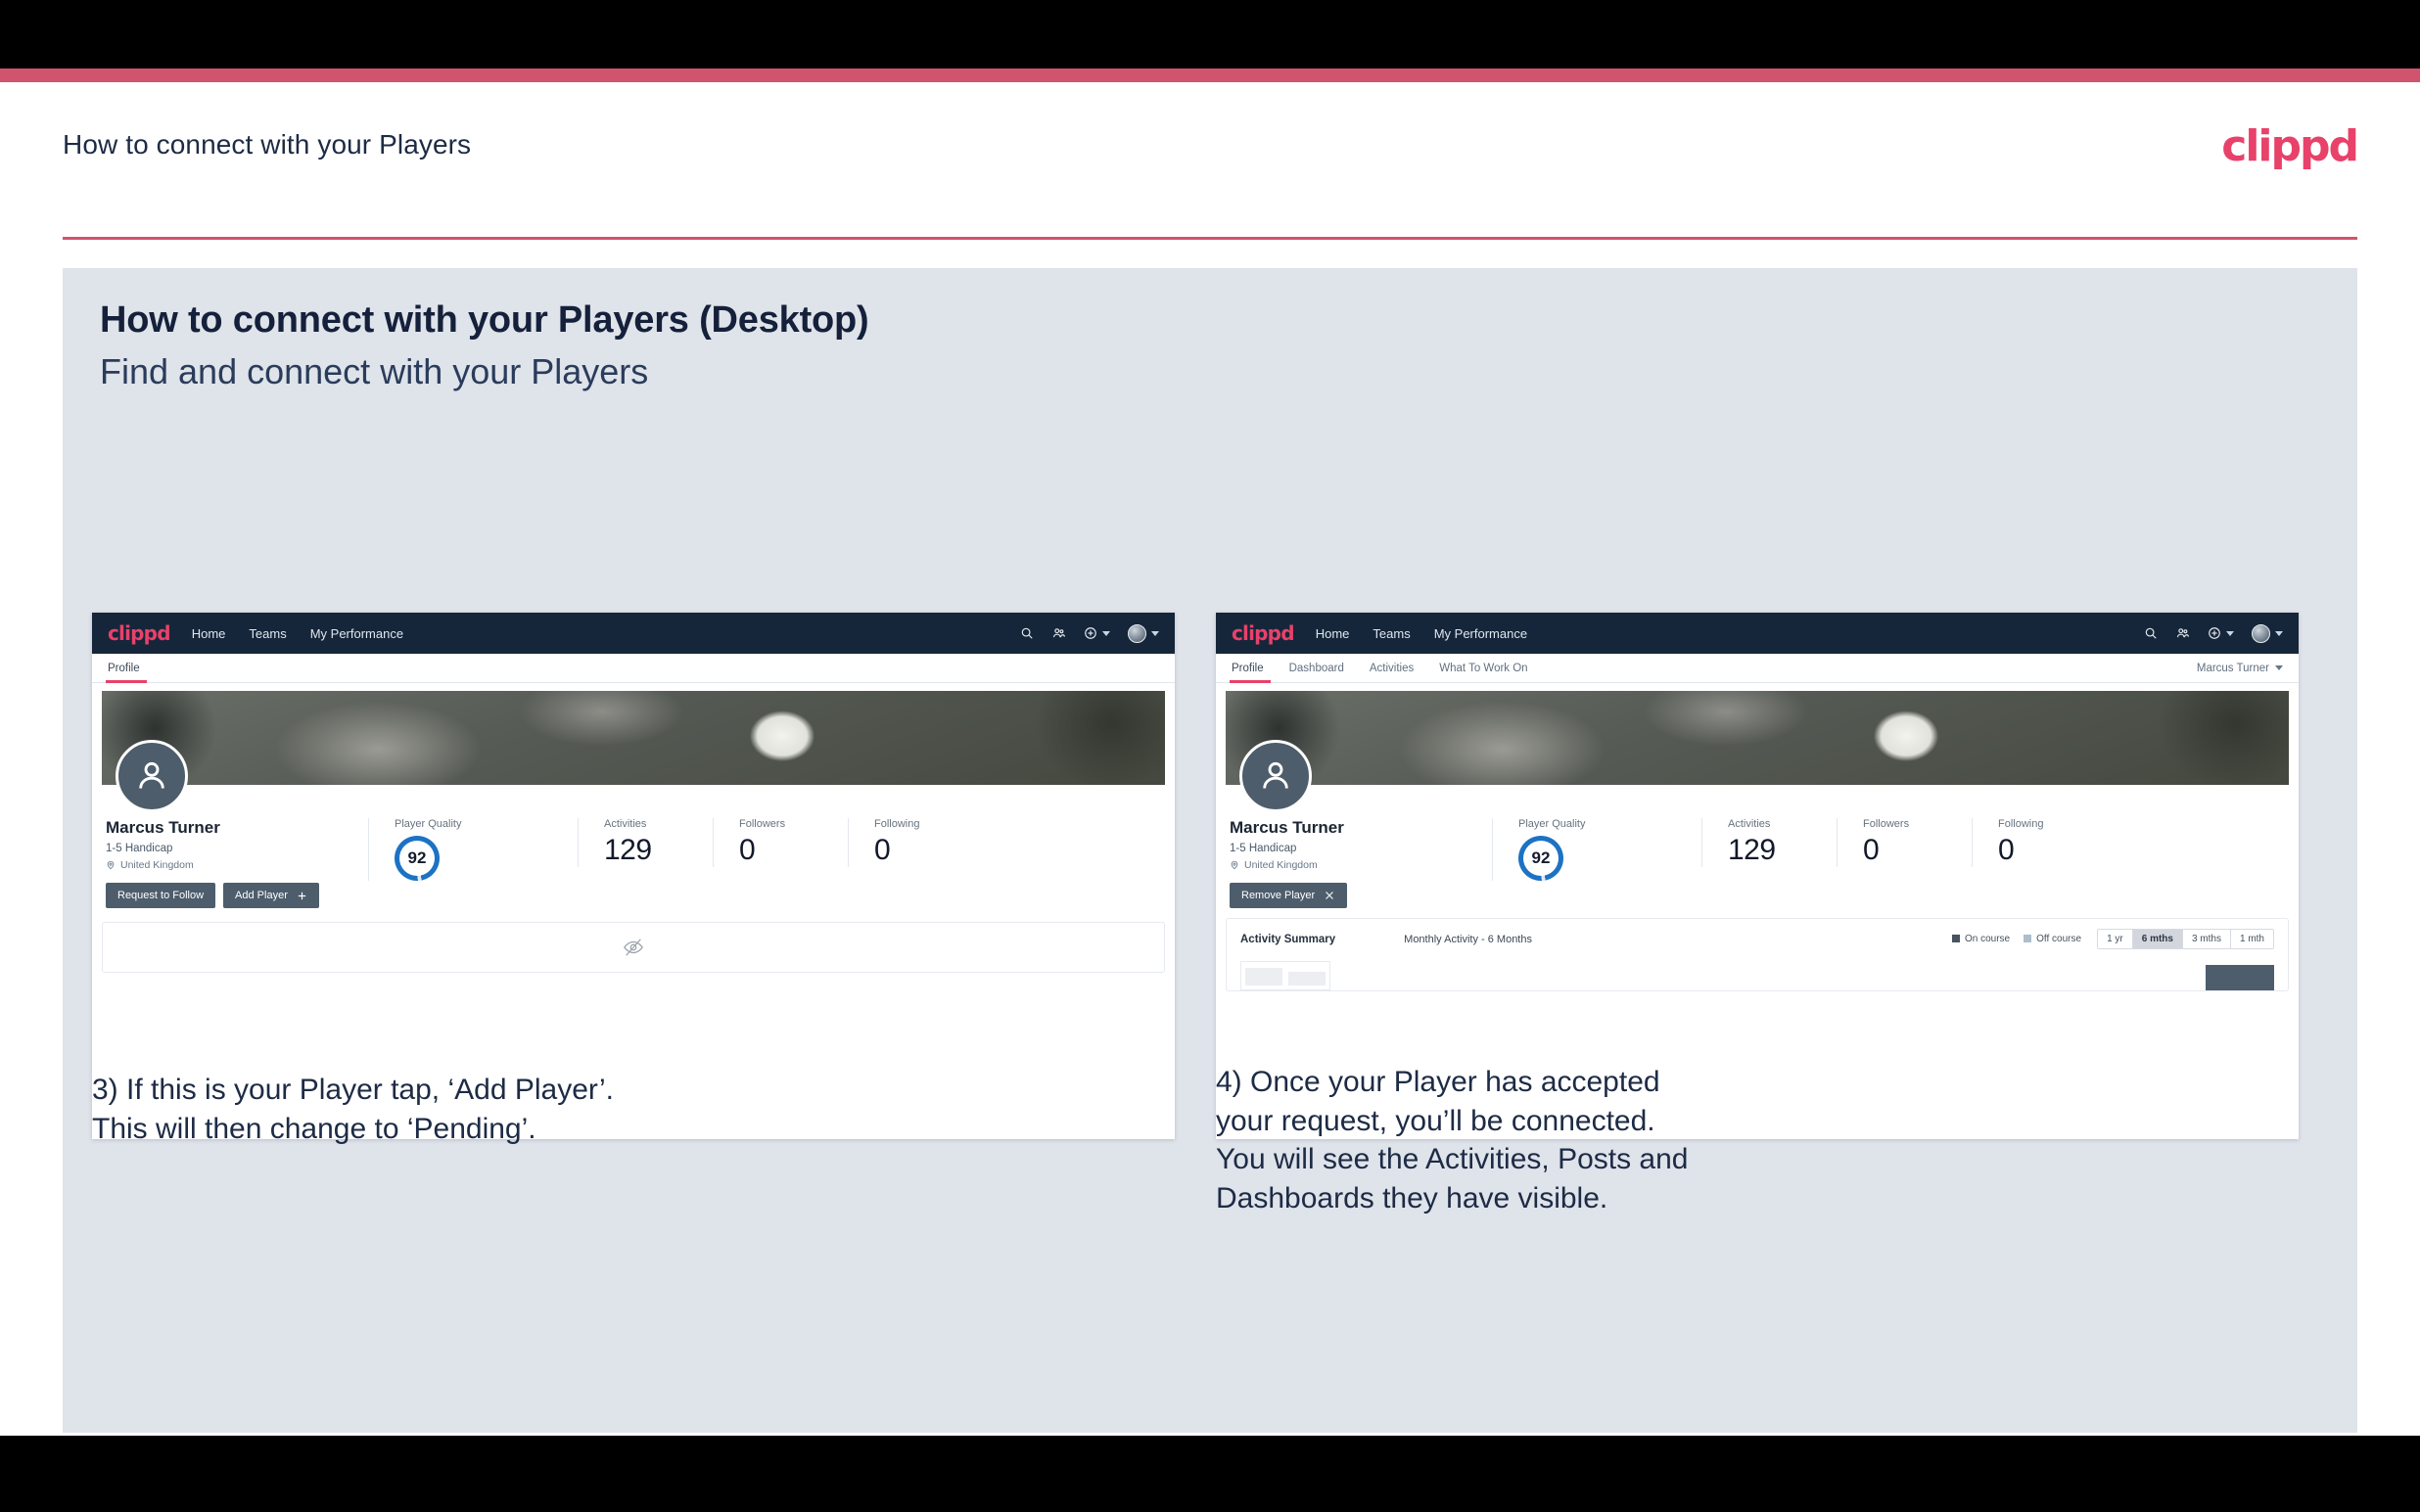 The image size is (2420, 1512). Describe the element at coordinates (1904, 842) in the screenshot. I see `stat-followers: Followers 0` at that location.